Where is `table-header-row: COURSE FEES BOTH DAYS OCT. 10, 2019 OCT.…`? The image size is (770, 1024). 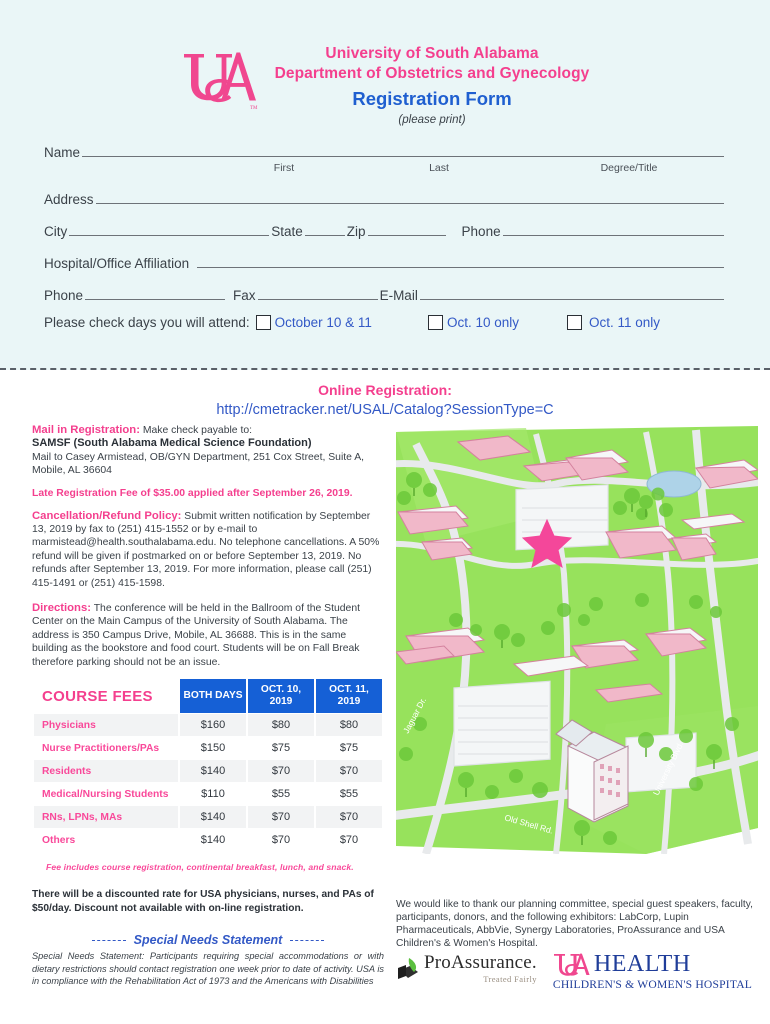 table-header-row: COURSE FEES BOTH DAYS OCT. 10, 2019 OCT.… is located at coordinates (208, 696).